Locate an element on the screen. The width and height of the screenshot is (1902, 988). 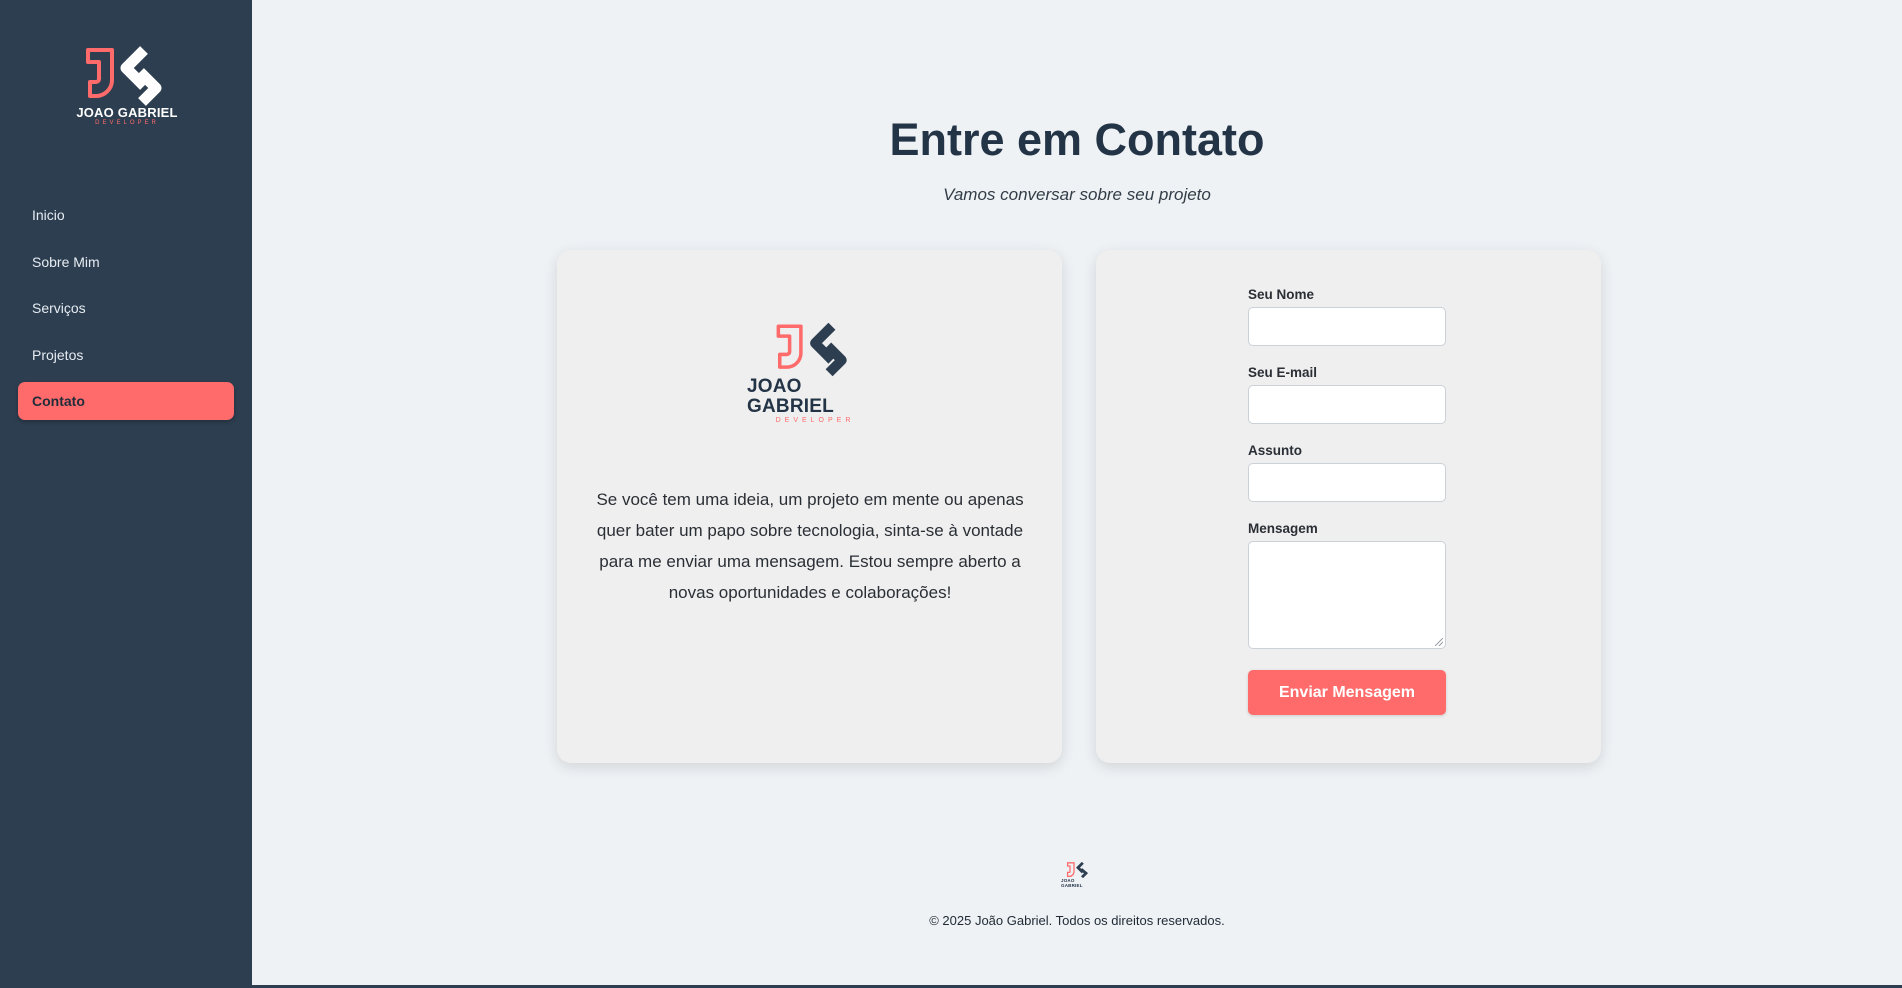
sidebar-item-contato: Contato is located at coordinates (126, 401).